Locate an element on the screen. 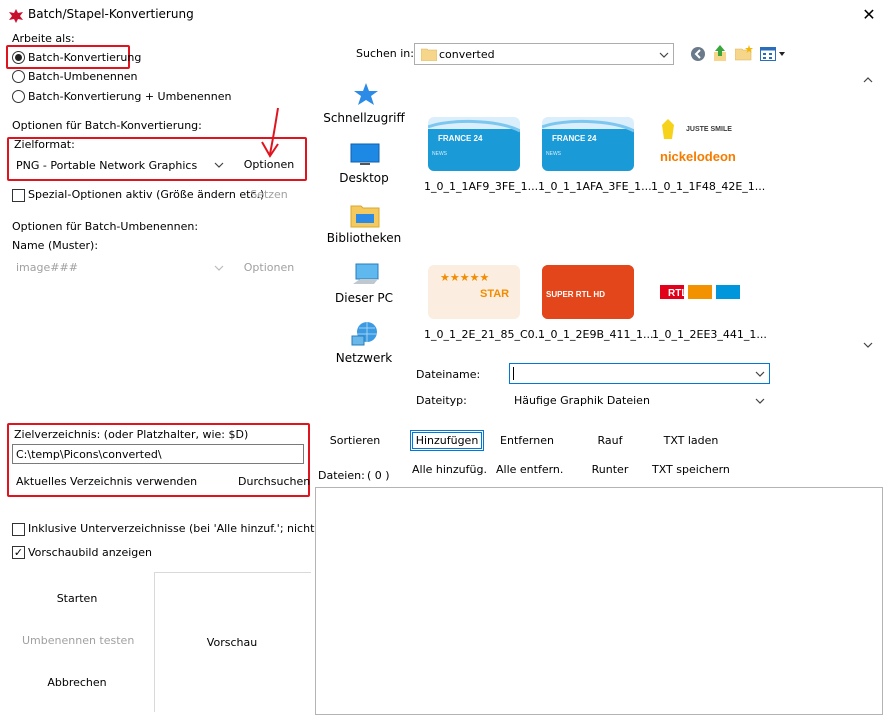 The width and height of the screenshot is (886, 719). txt-laden-button: TXT laden is located at coordinates (691, 440).